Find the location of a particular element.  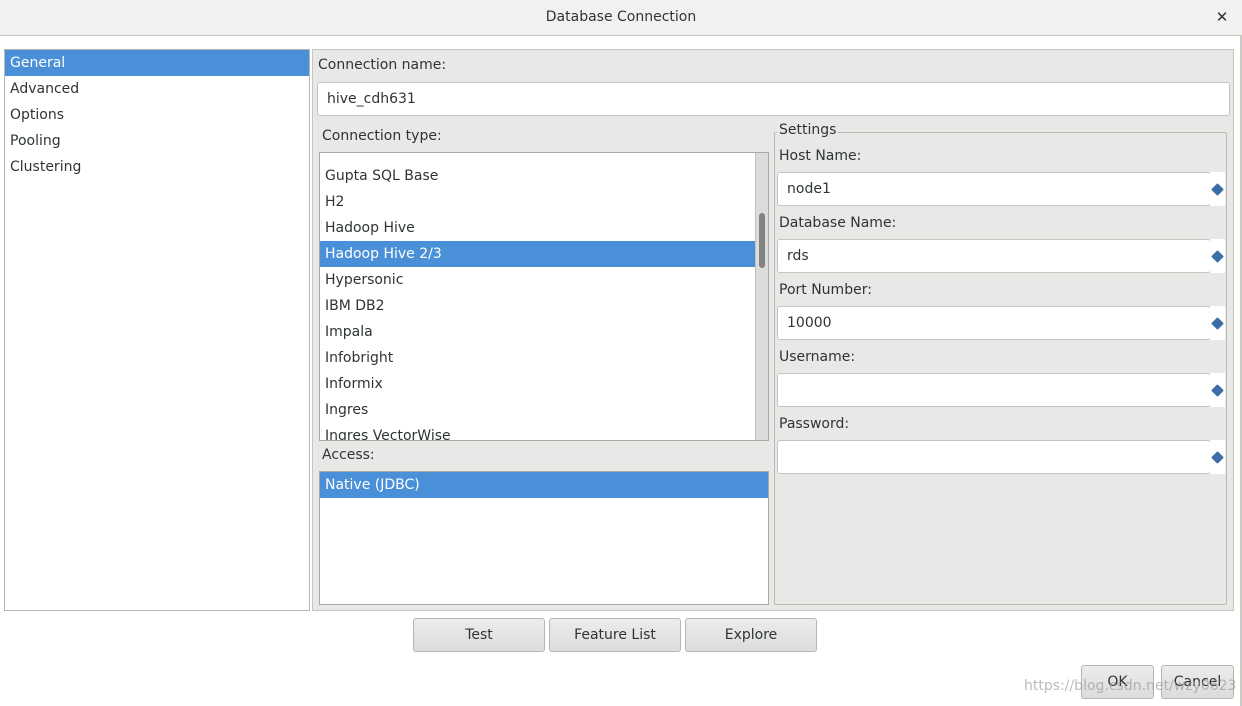

close-icon: ✕ is located at coordinates (1222, 18).